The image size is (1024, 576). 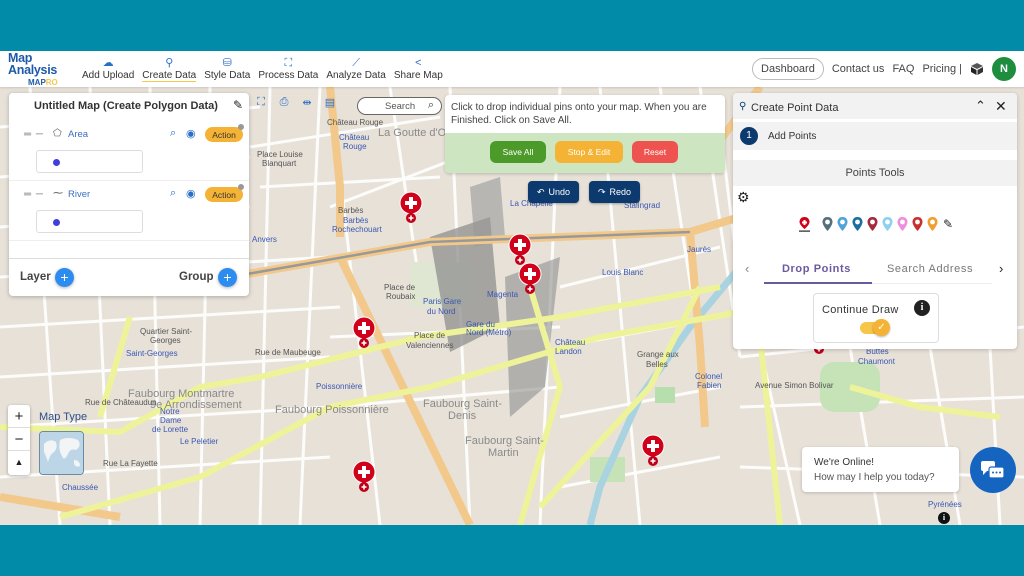 What do you see at coordinates (462, 416) in the screenshot?
I see `map-place-label: Denis` at bounding box center [462, 416].